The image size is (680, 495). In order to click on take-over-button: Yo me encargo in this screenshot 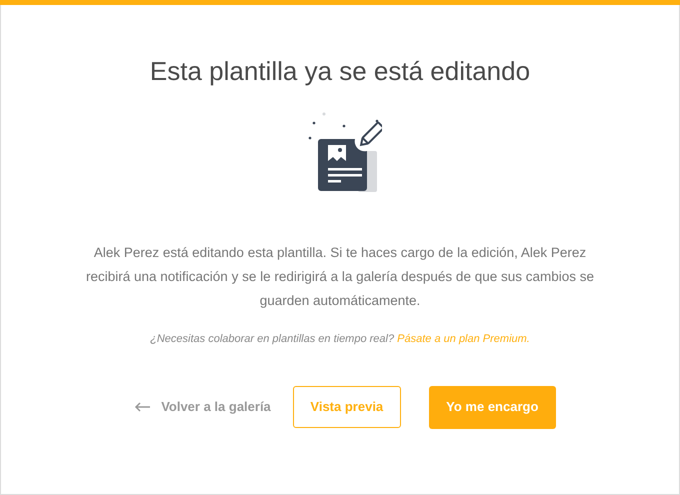, I will do `click(492, 407)`.